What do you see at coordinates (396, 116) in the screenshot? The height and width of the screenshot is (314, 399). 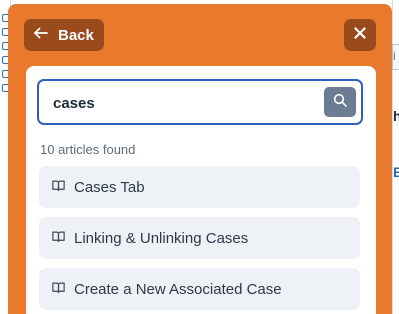 I see `background-text: h` at bounding box center [396, 116].